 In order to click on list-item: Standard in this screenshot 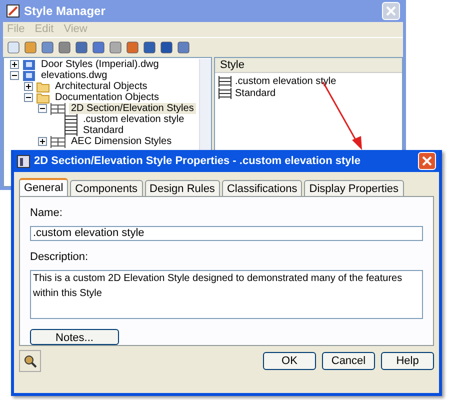, I will do `click(255, 93)`.